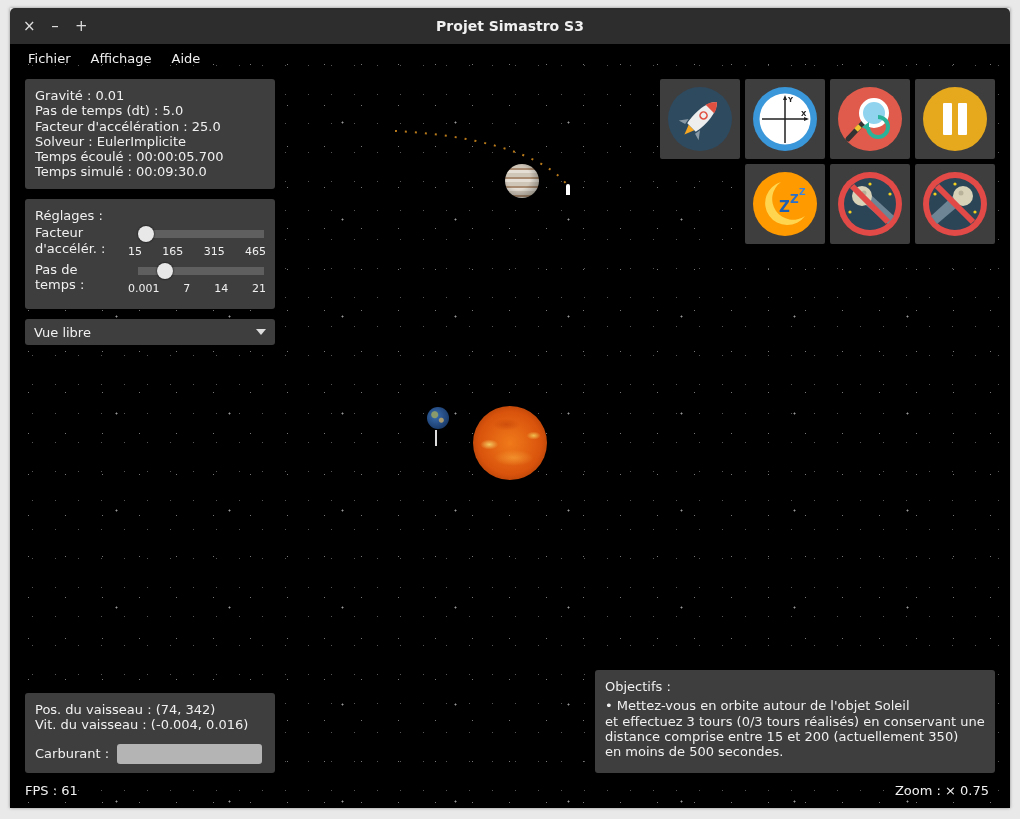 This screenshot has width=1020, height=819. What do you see at coordinates (510, 26) in the screenshot?
I see `window-title: Projet Simastro S3` at bounding box center [510, 26].